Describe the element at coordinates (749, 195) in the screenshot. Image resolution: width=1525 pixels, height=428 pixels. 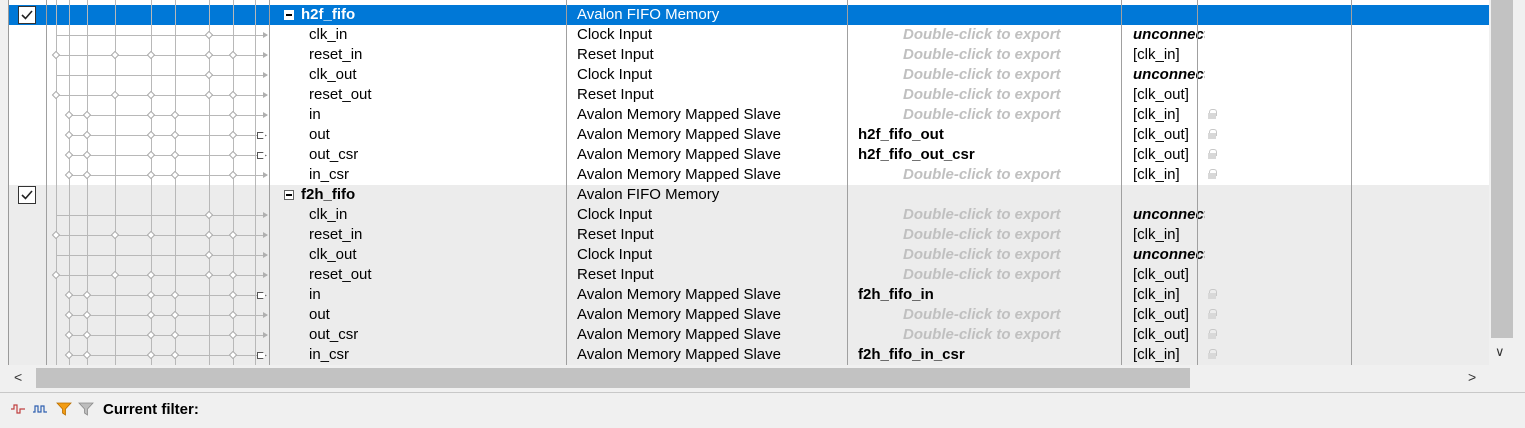
I see `component-row: f2h_fifo Avalon FIFO Memory` at that location.